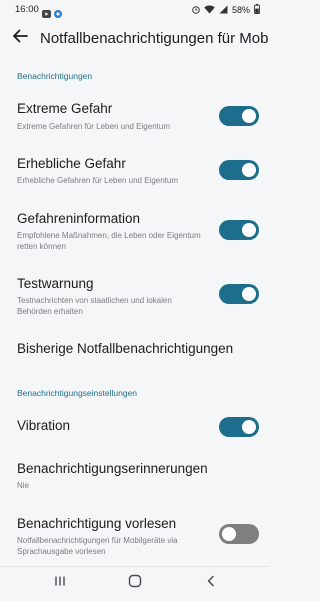  I want to click on wifi-icon, so click(209, 10).